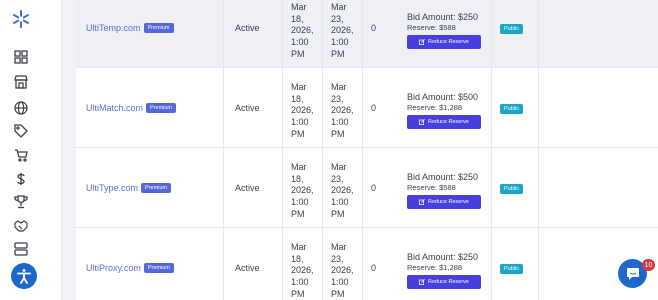 Image resolution: width=658 pixels, height=300 pixels. What do you see at coordinates (21, 82) in the screenshot?
I see `store-icon` at bounding box center [21, 82].